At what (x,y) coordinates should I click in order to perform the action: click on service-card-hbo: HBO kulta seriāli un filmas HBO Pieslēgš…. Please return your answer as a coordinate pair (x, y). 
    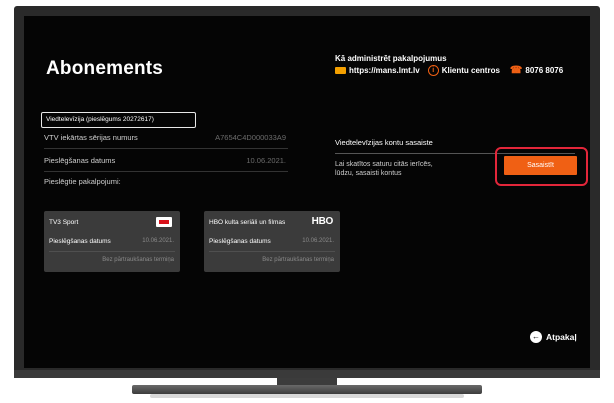
    Looking at the image, I should click on (272, 241).